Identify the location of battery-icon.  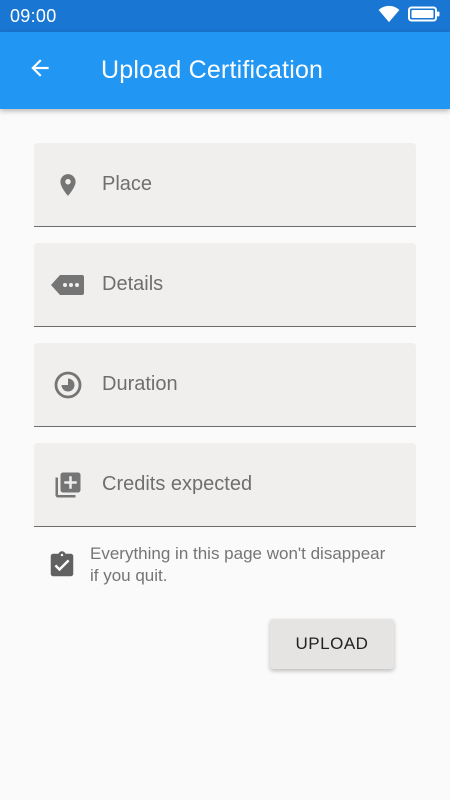
(424, 16).